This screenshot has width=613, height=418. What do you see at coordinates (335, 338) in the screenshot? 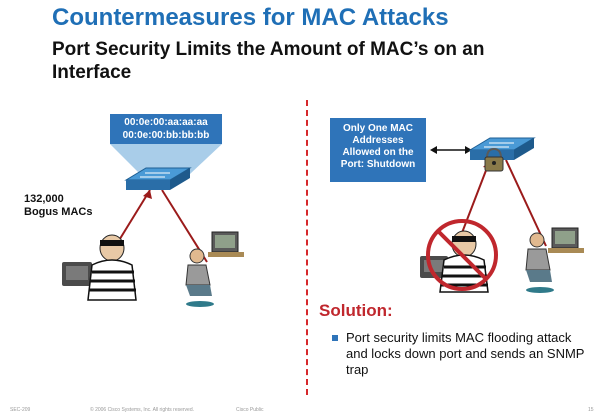
I see `bullet-square-icon` at bounding box center [335, 338].